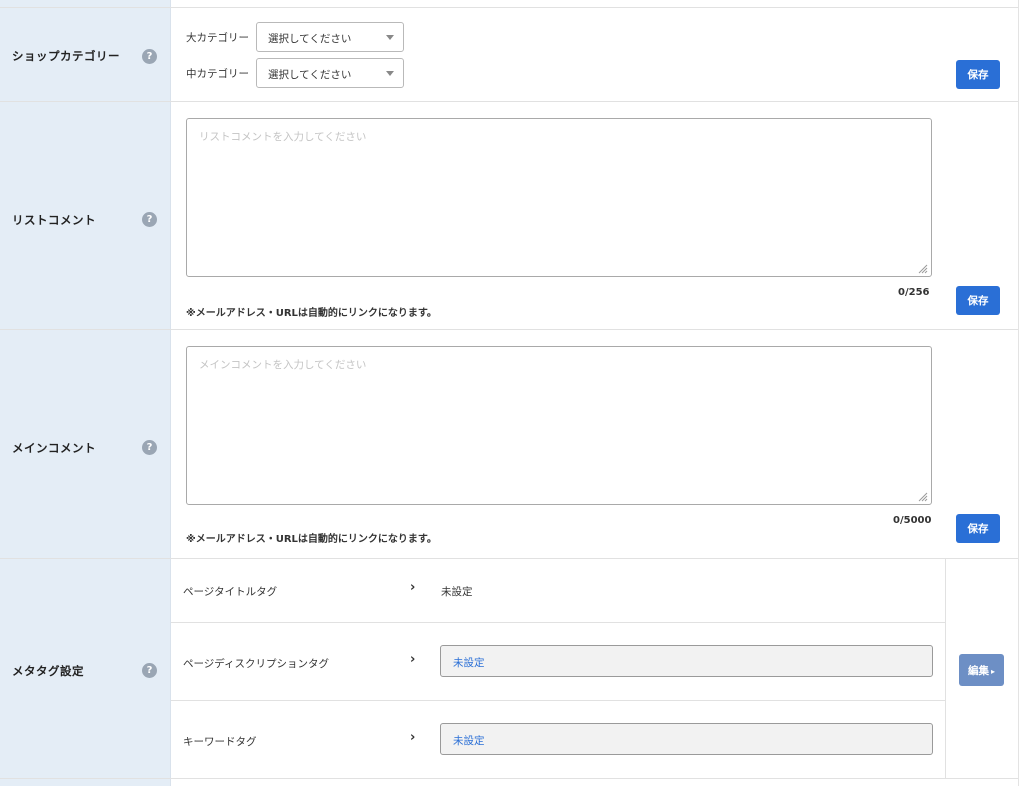 The height and width of the screenshot is (786, 1024). What do you see at coordinates (945, 668) in the screenshot?
I see `meta-tags-action-divider` at bounding box center [945, 668].